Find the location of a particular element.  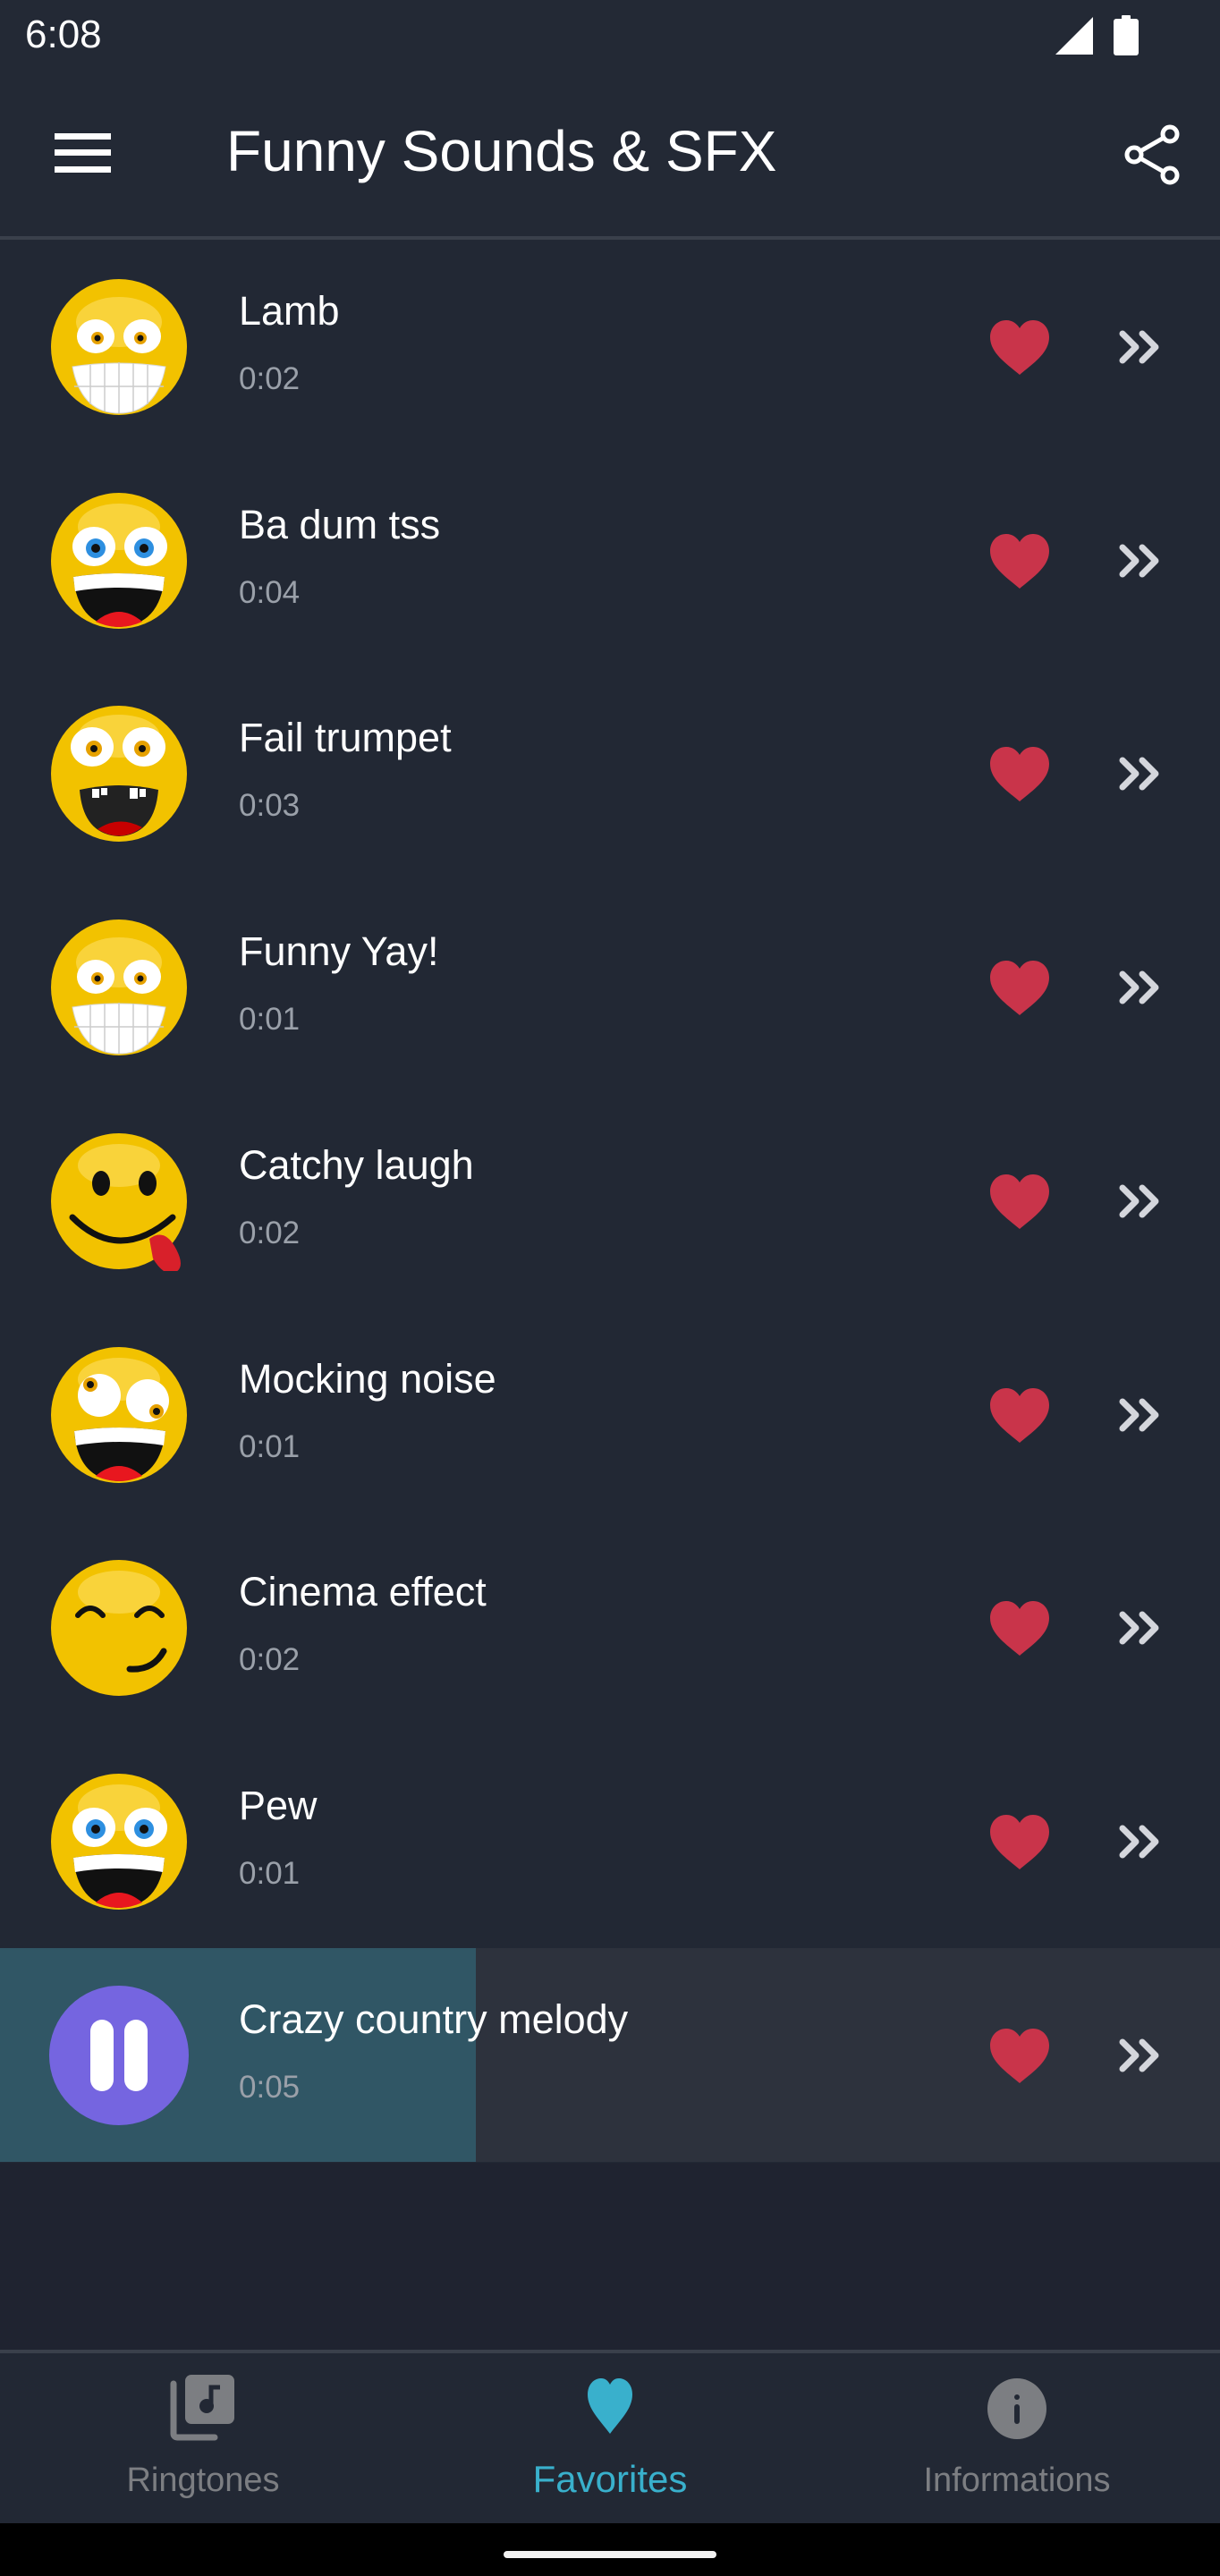

share-icon is located at coordinates (1152, 154).